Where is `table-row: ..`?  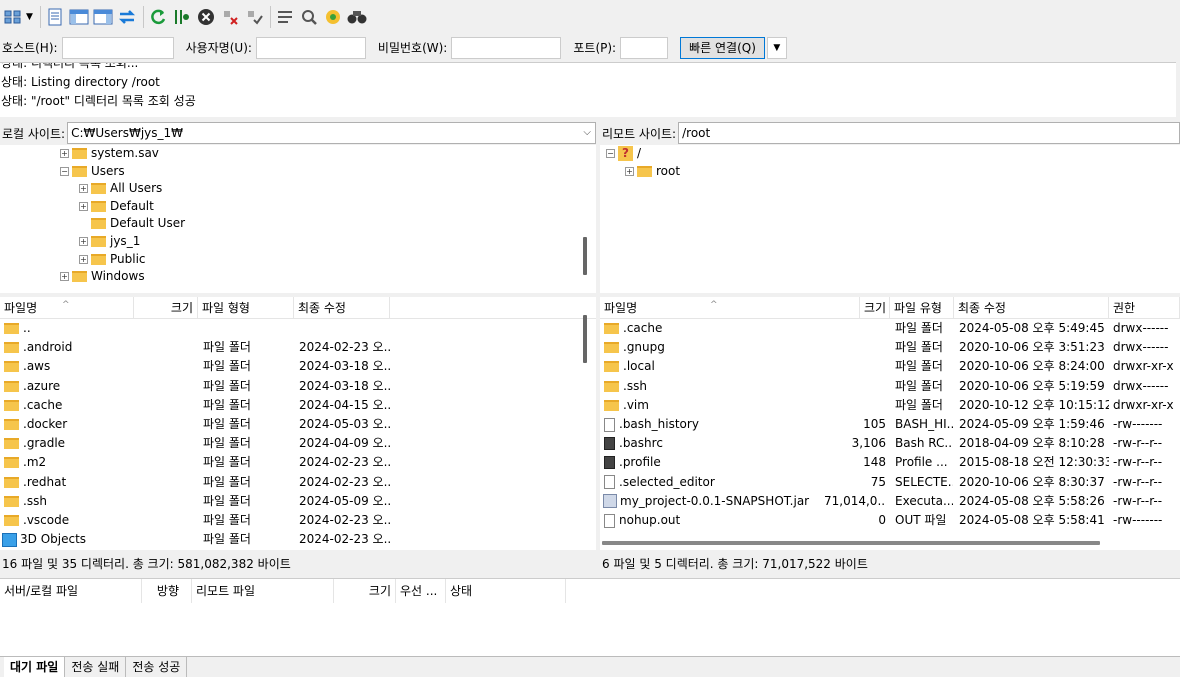
table-row: .. is located at coordinates (298, 328).